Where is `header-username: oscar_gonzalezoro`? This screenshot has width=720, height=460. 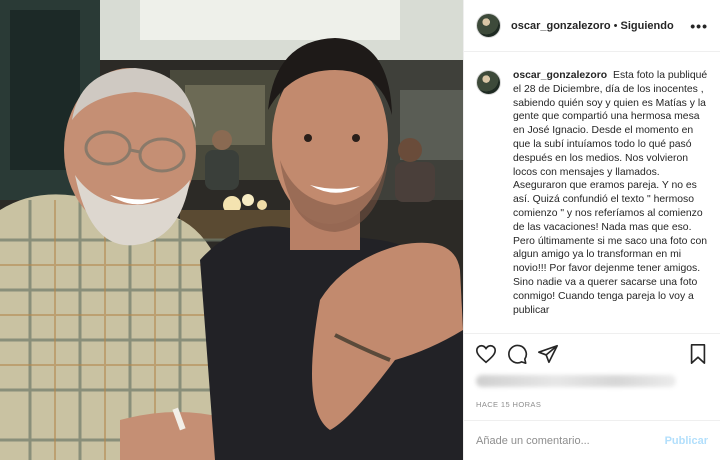
header-username: oscar_gonzalezoro is located at coordinates (561, 26).